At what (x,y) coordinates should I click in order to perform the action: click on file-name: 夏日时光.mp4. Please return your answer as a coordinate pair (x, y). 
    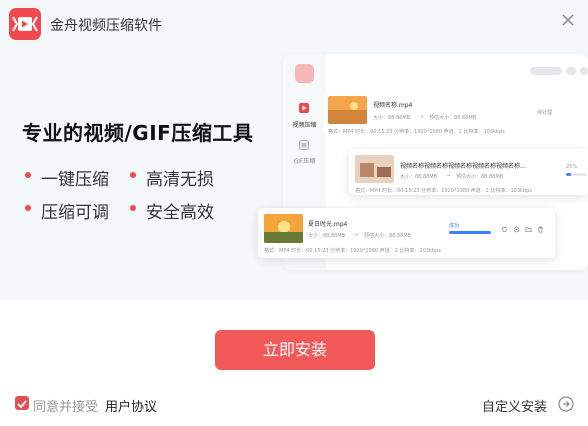
    Looking at the image, I should click on (328, 224).